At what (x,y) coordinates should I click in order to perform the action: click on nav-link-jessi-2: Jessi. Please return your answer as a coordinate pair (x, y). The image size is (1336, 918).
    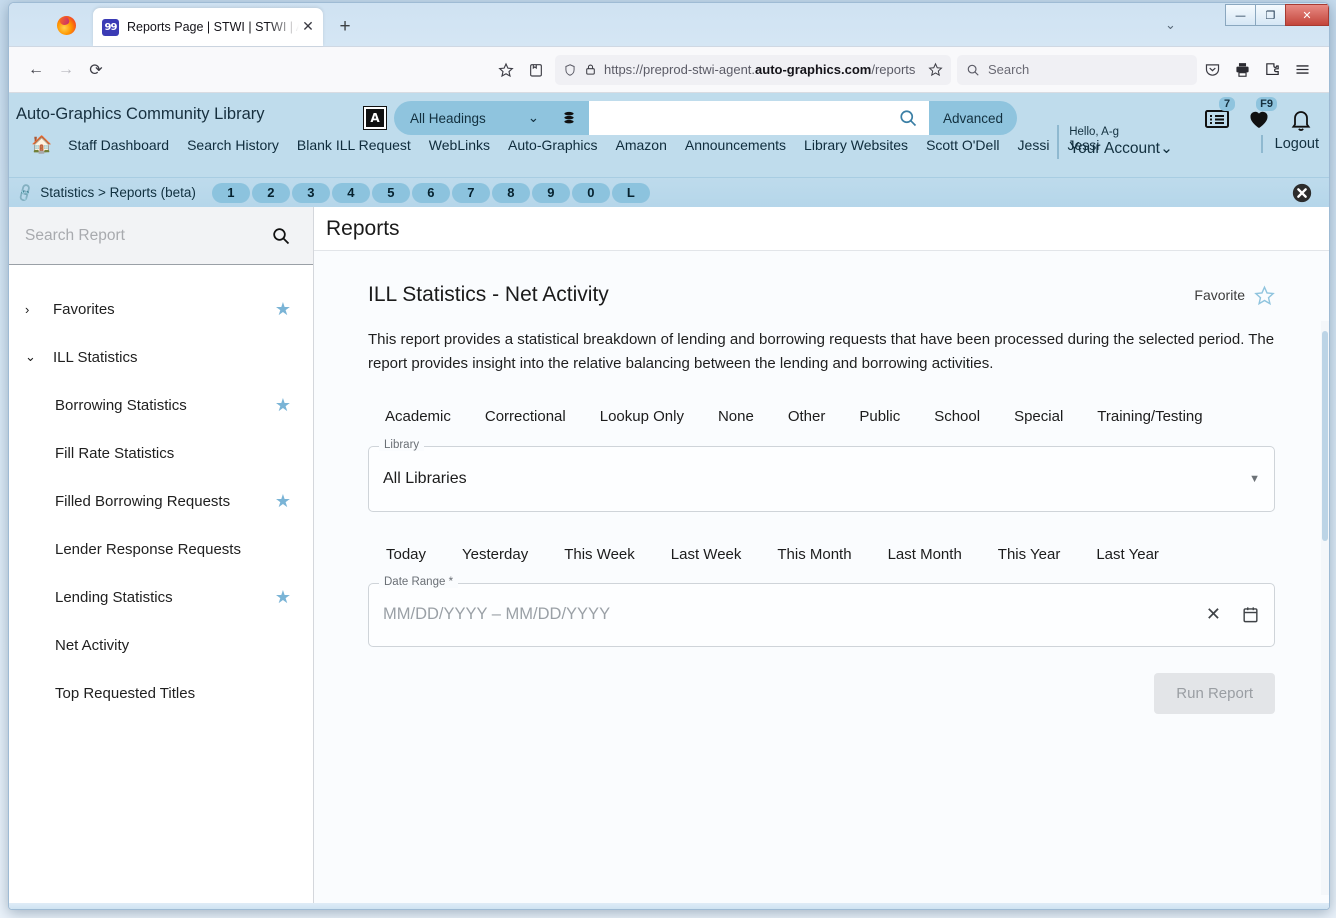
    Looking at the image, I should click on (1083, 145).